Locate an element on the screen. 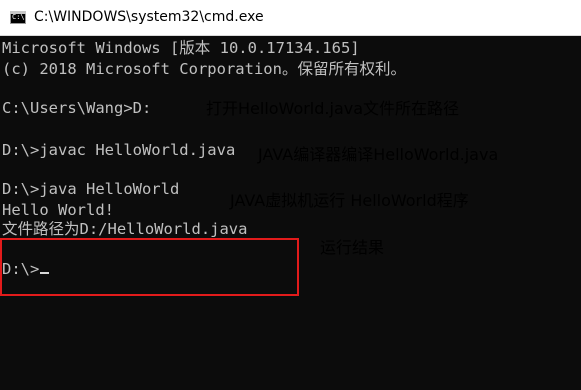  console-line: (c) 2018 Microsoft Corporation。保留所有权利。 is located at coordinates (204, 69).